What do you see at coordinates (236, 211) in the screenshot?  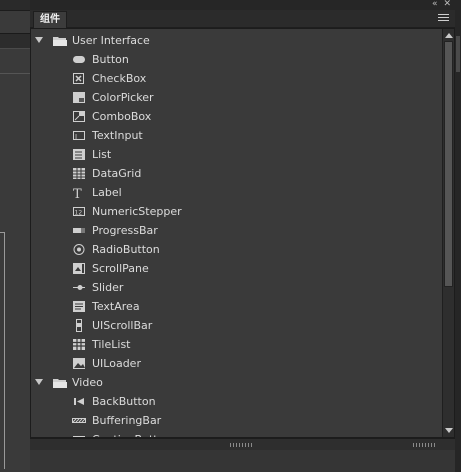 I see `component-item: 12 NumericStepper` at bounding box center [236, 211].